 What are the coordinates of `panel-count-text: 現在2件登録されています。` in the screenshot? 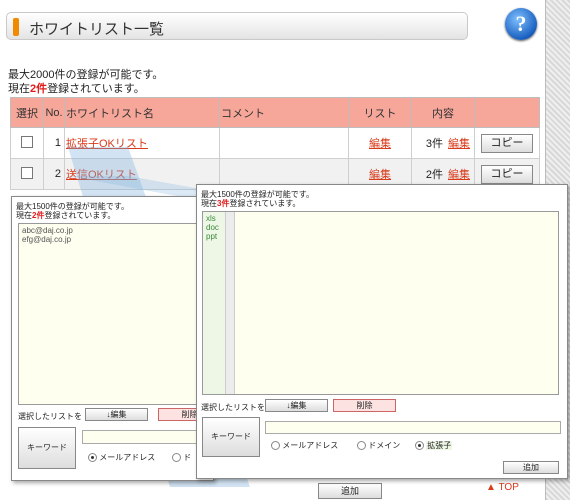 It's located at (66, 215).